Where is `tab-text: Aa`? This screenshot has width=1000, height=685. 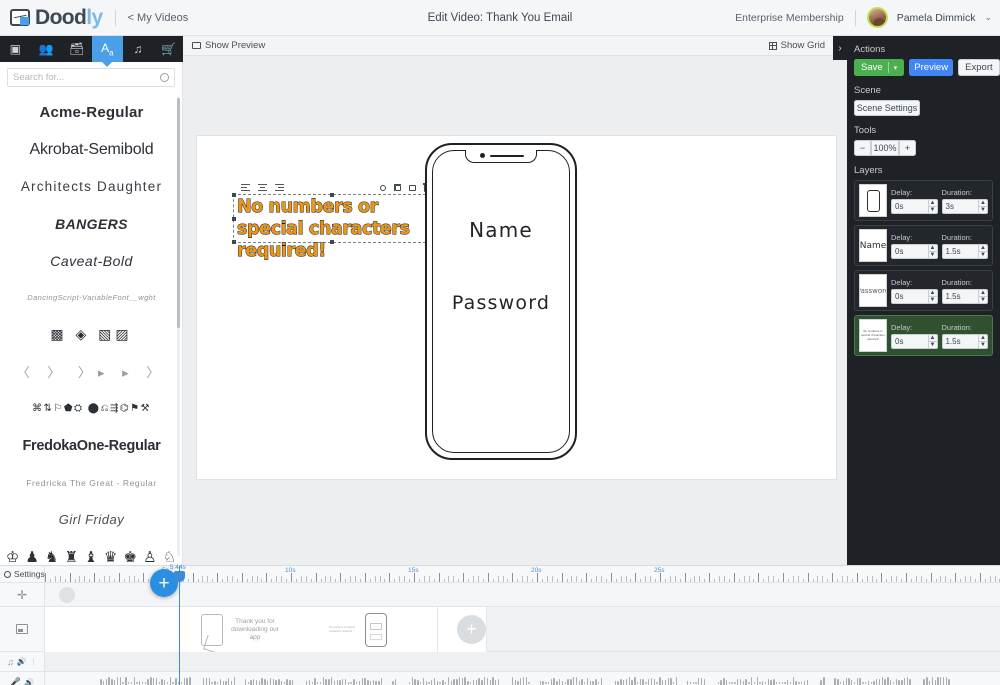
tab-text: Aa is located at coordinates (107, 51).